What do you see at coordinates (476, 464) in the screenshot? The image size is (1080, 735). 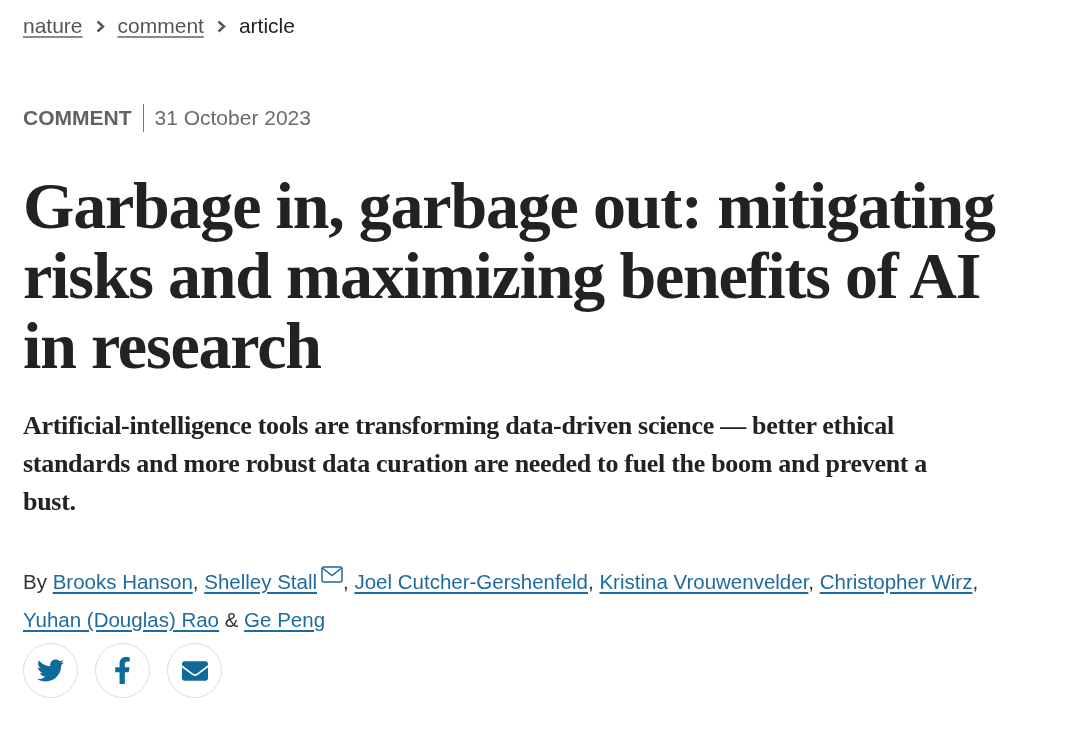 I see `article-standfirst: Artificial-intelligence tools are transforming data-driven science — better ethical standards and more robust data curation are needed to fuel the boom and prevent a bust.` at bounding box center [476, 464].